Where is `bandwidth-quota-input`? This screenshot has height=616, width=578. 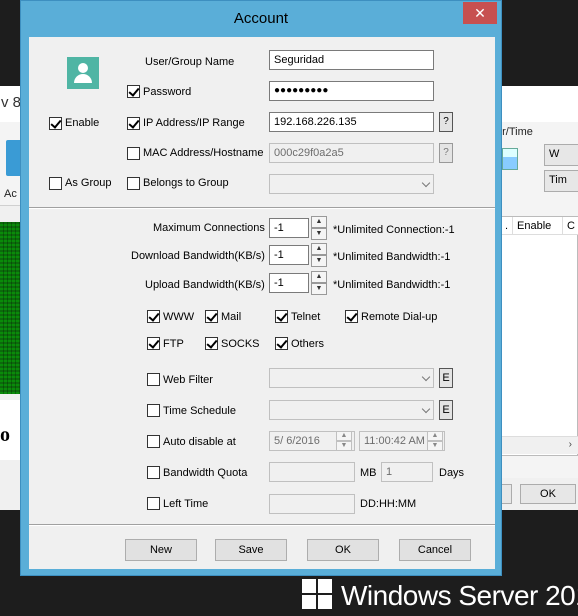
bandwidth-quota-input is located at coordinates (312, 472).